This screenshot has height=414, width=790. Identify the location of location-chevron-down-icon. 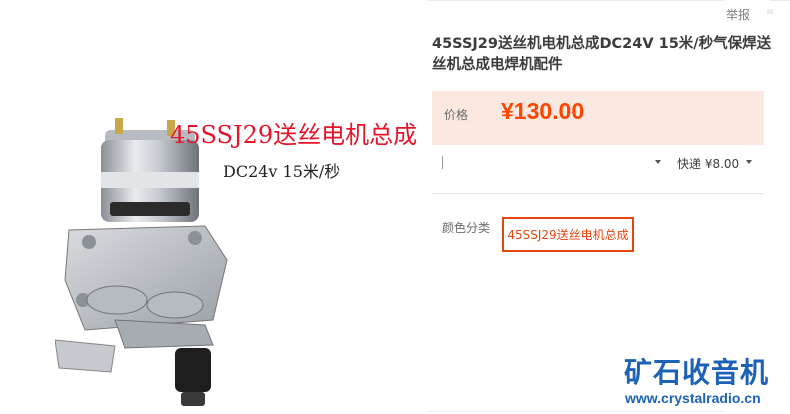
(658, 162).